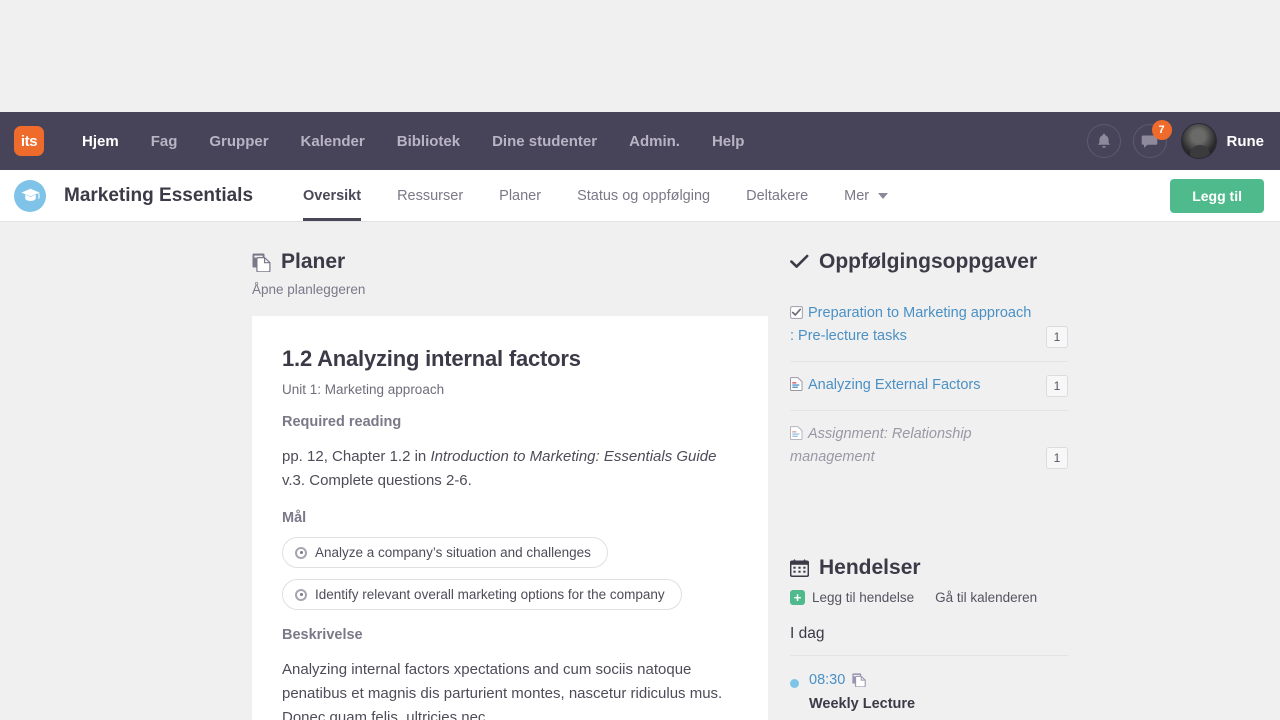 This screenshot has width=1280, height=720. I want to click on course-title: Marketing Essentials, so click(159, 195).